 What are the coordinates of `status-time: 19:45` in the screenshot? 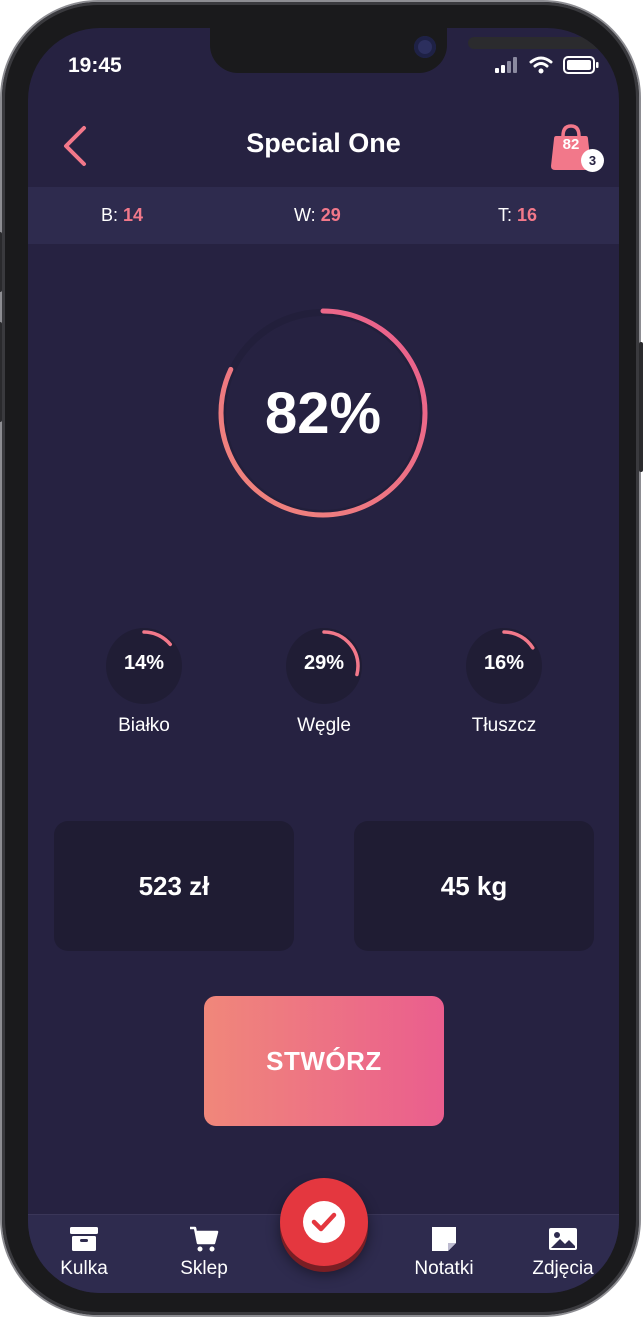 It's located at (95, 65).